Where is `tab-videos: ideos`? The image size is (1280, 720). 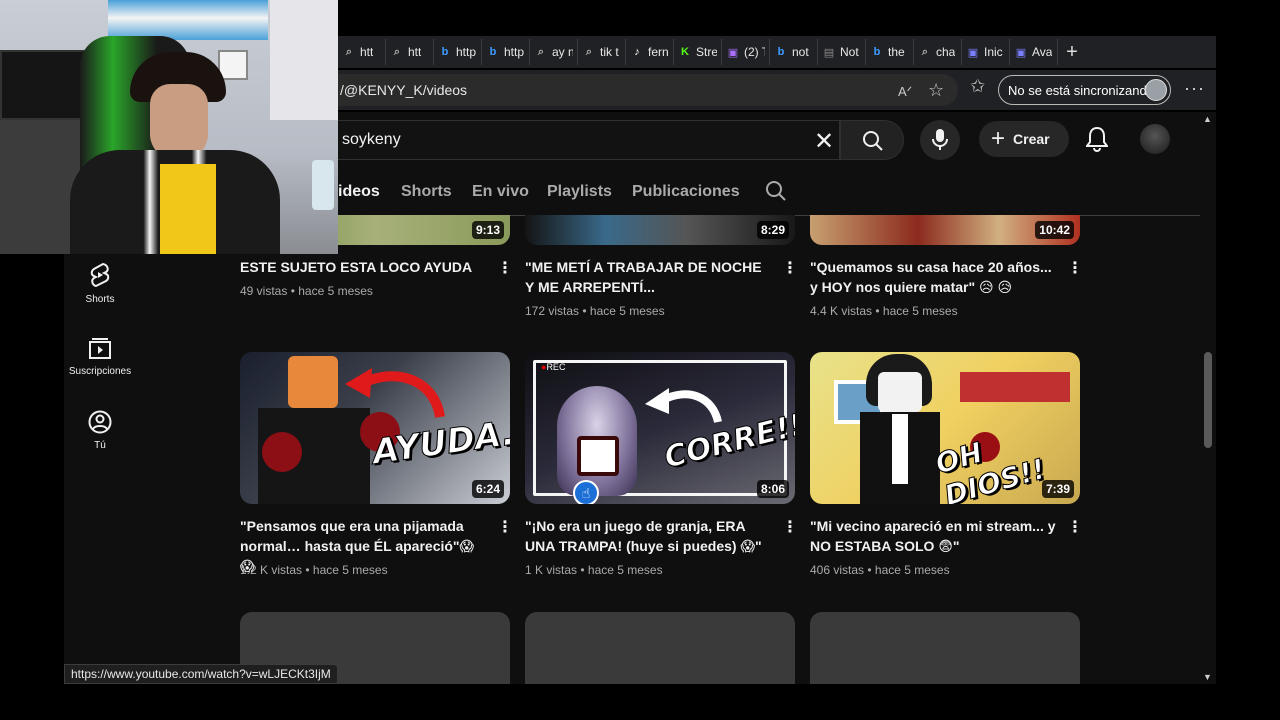
tab-videos: ideos is located at coordinates (359, 192).